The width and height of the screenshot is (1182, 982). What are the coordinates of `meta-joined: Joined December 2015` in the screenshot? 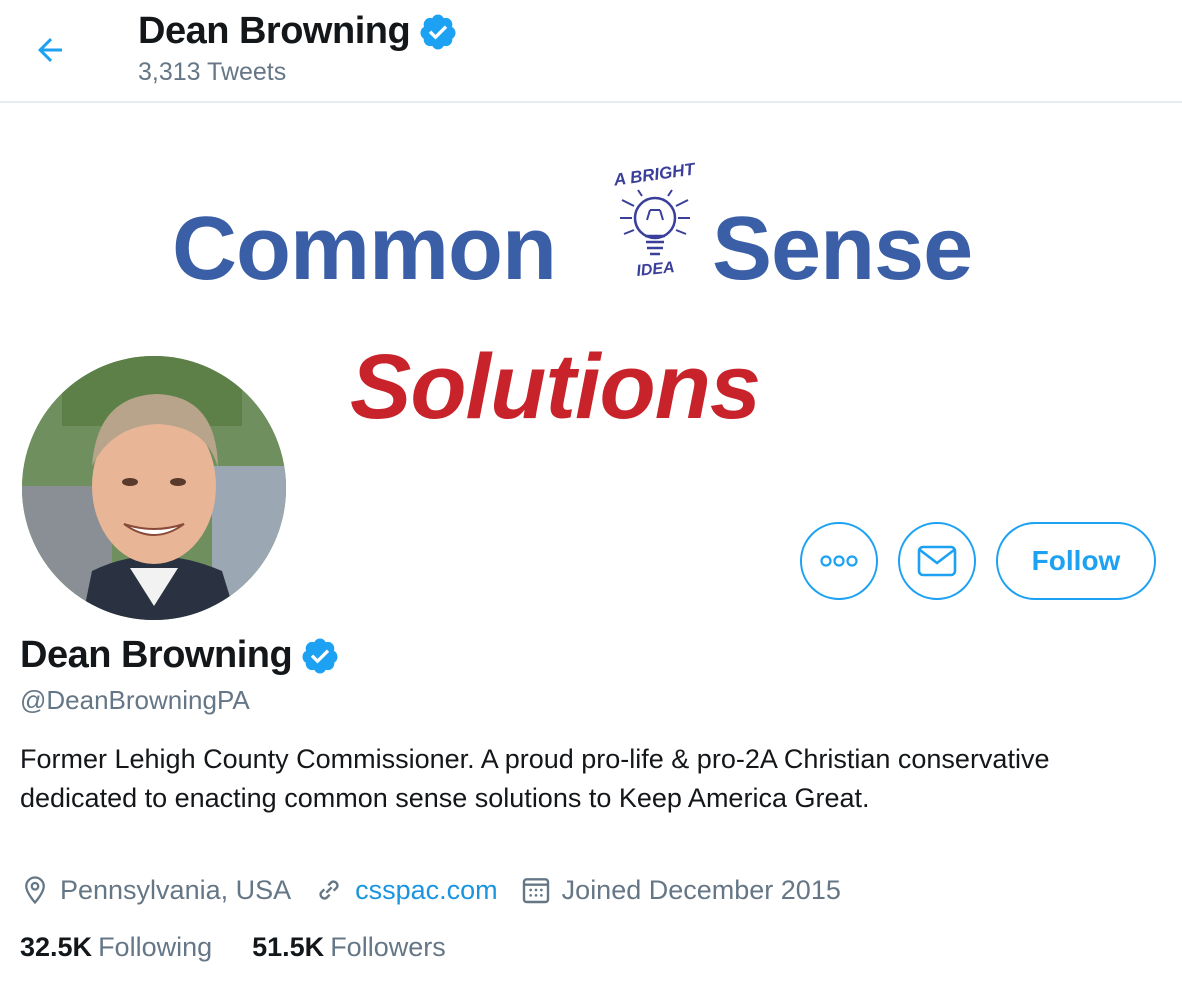 It's located at (680, 890).